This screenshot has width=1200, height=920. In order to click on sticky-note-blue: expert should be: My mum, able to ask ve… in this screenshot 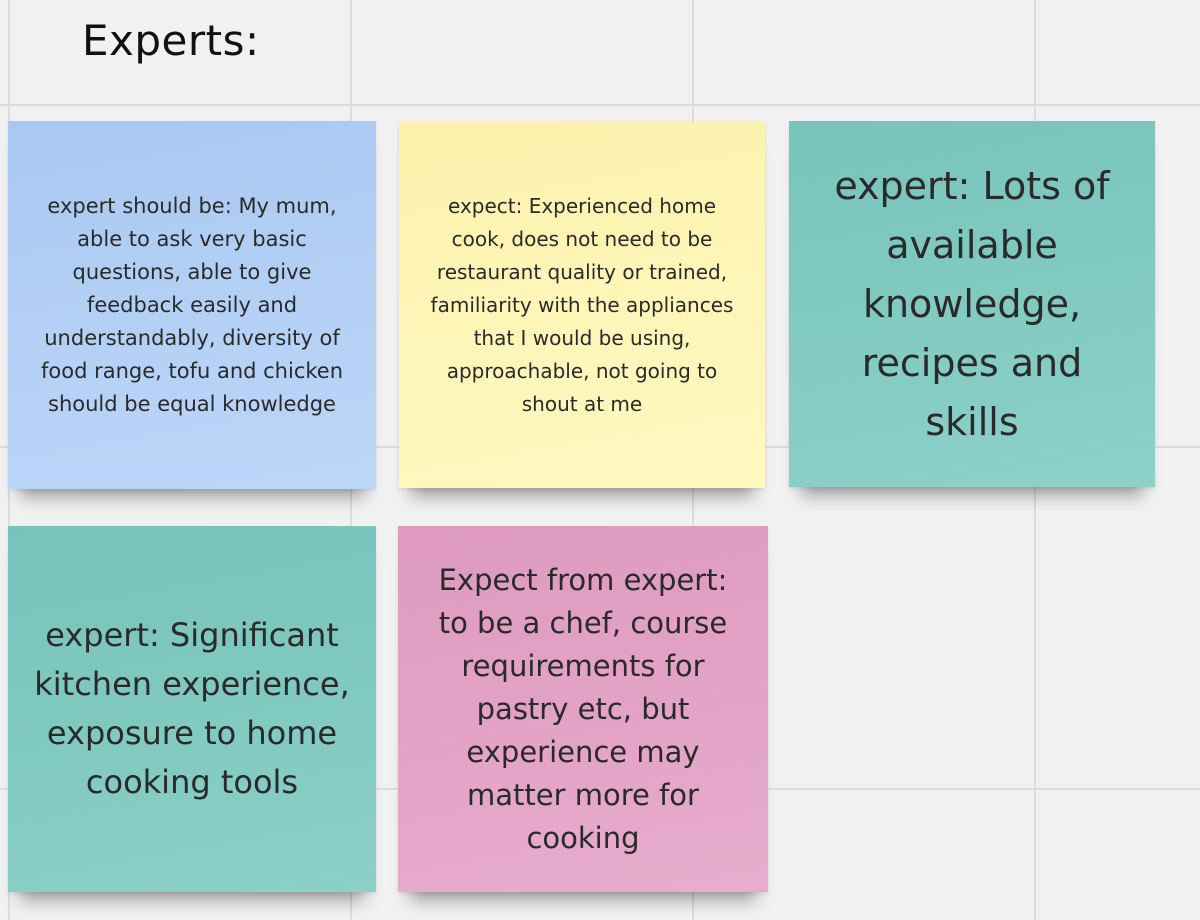, I will do `click(192, 305)`.